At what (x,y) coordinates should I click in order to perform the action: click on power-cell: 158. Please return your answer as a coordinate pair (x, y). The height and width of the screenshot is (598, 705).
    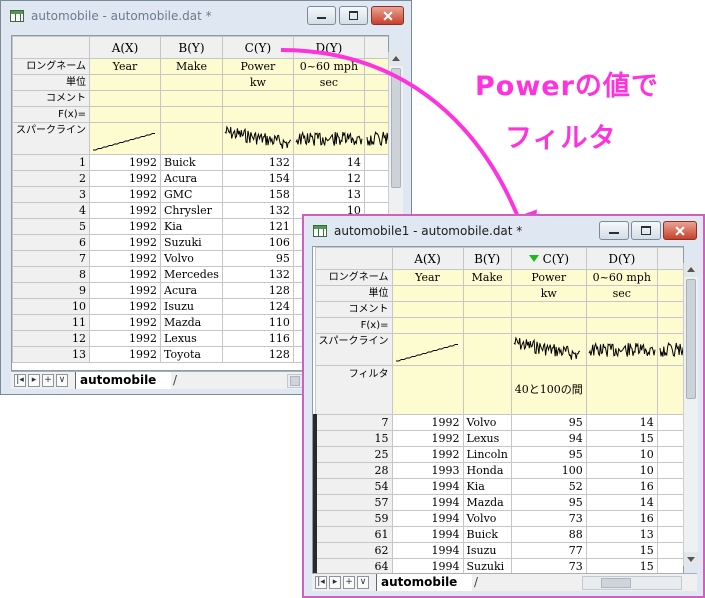
    Looking at the image, I should click on (257, 194).